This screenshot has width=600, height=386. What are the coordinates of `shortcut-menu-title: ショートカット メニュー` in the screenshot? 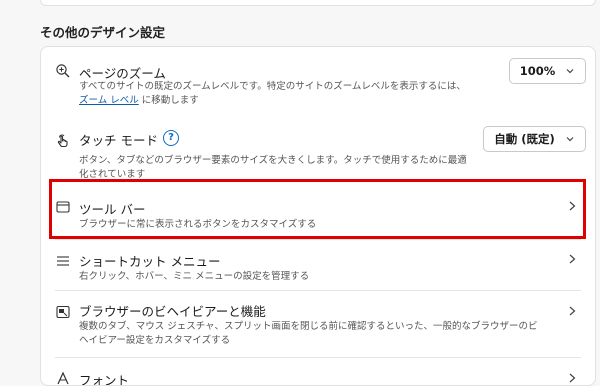 It's located at (150, 261).